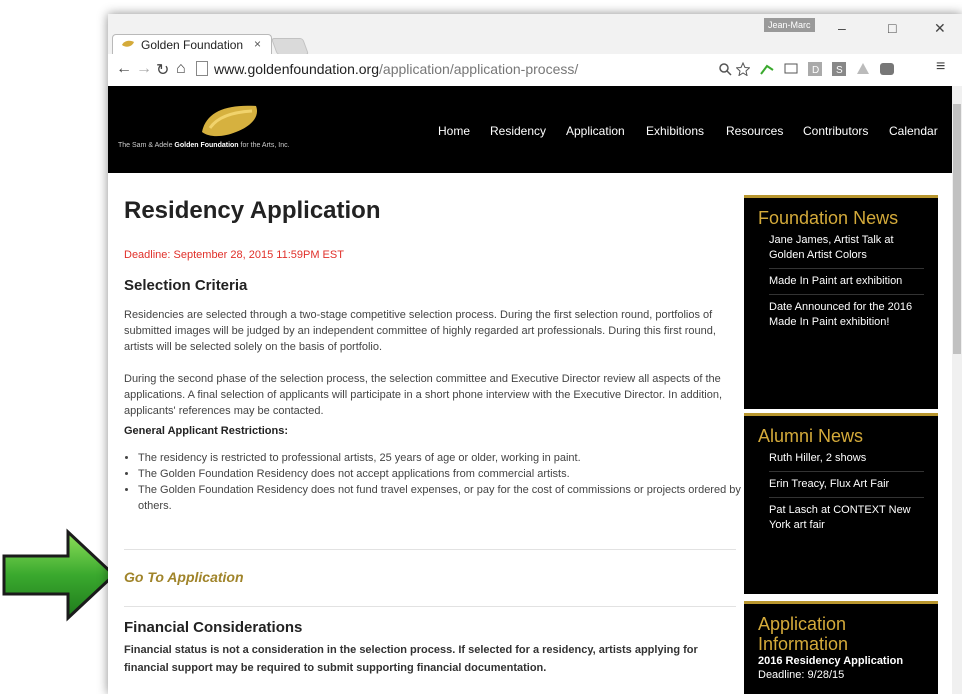 The image size is (962, 694). I want to click on minimize-button: –, so click(842, 28).